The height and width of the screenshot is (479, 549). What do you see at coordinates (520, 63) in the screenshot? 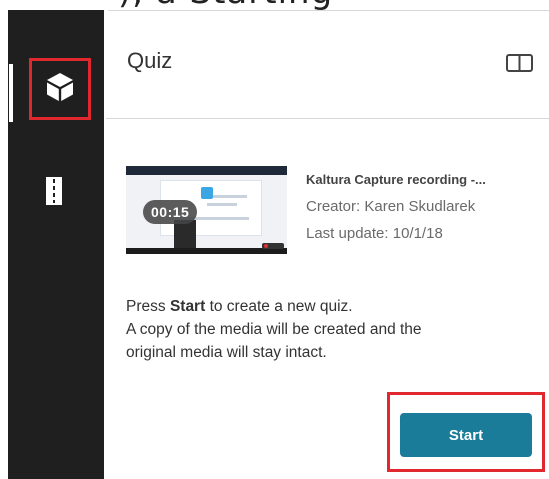
I see `panel-layout-icon` at bounding box center [520, 63].